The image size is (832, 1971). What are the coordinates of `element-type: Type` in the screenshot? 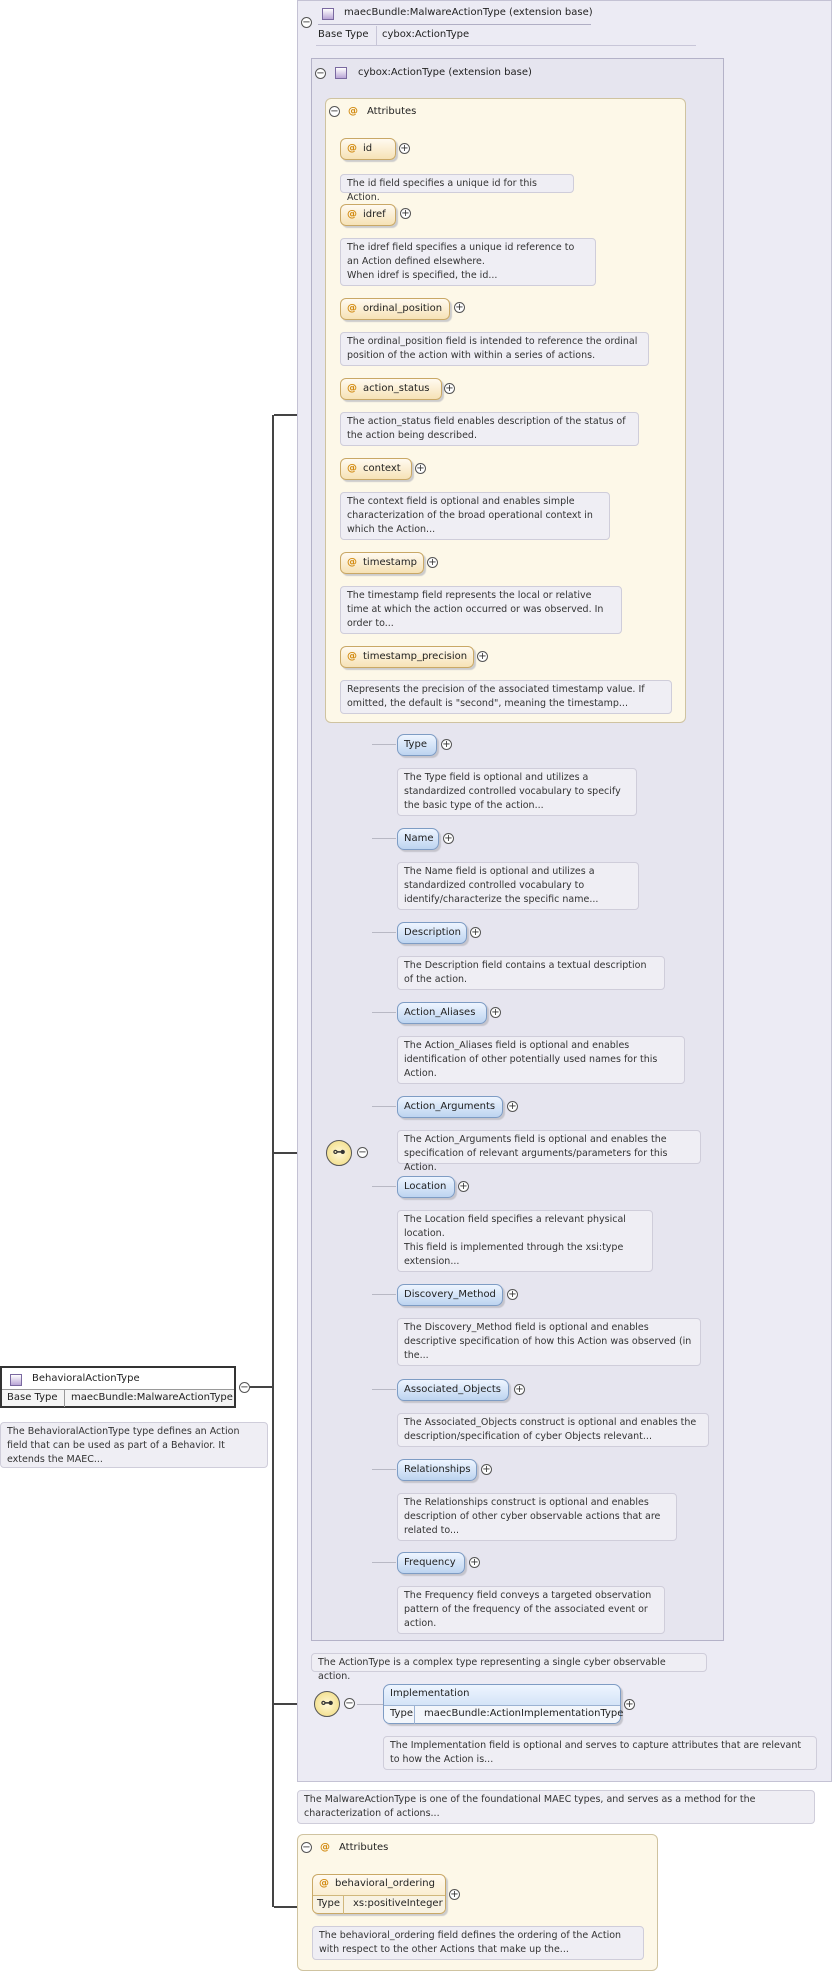 It's located at (417, 745).